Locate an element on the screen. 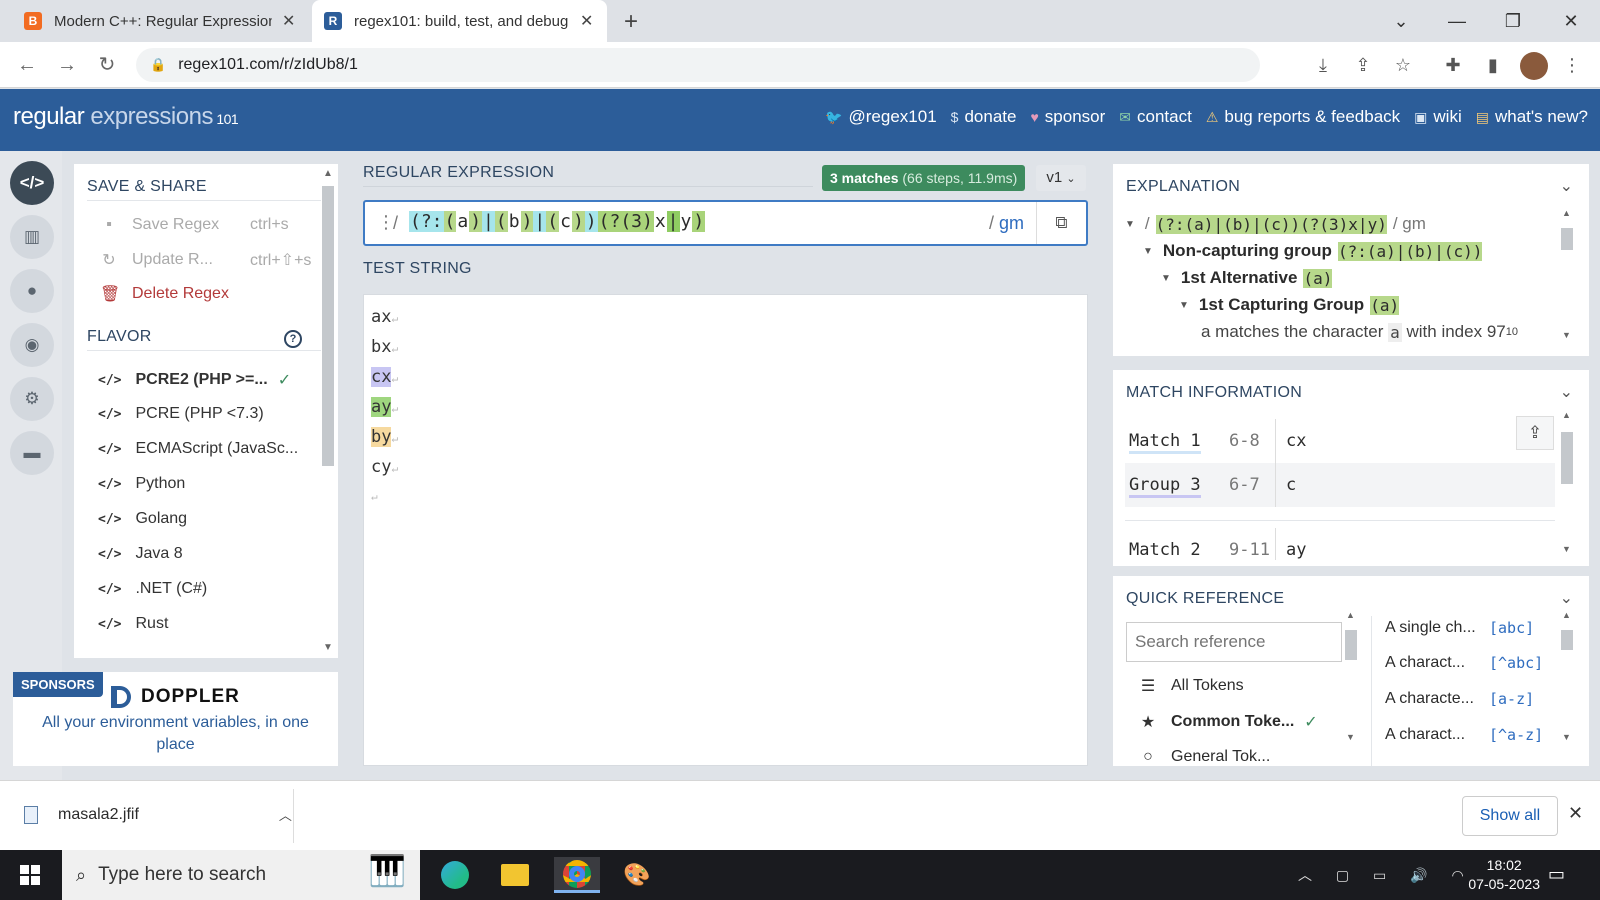  bookmark-star-icon: ☆ is located at coordinates (1403, 65).